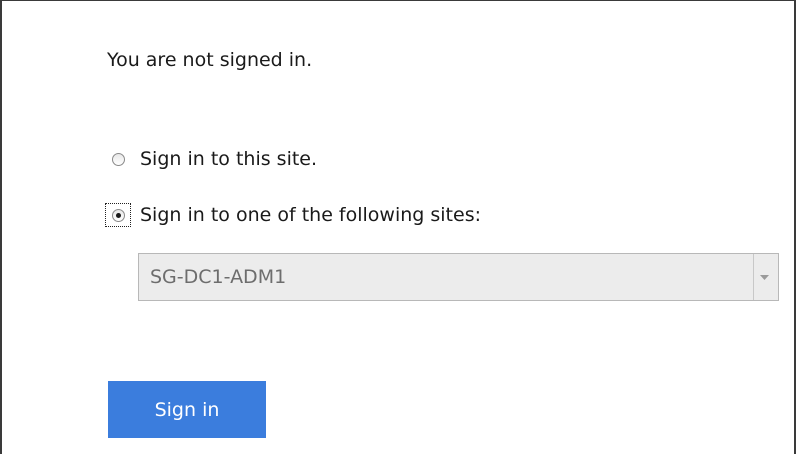 Image resolution: width=796 pixels, height=454 pixels. I want to click on radio-other-site-wrapper, so click(118, 215).